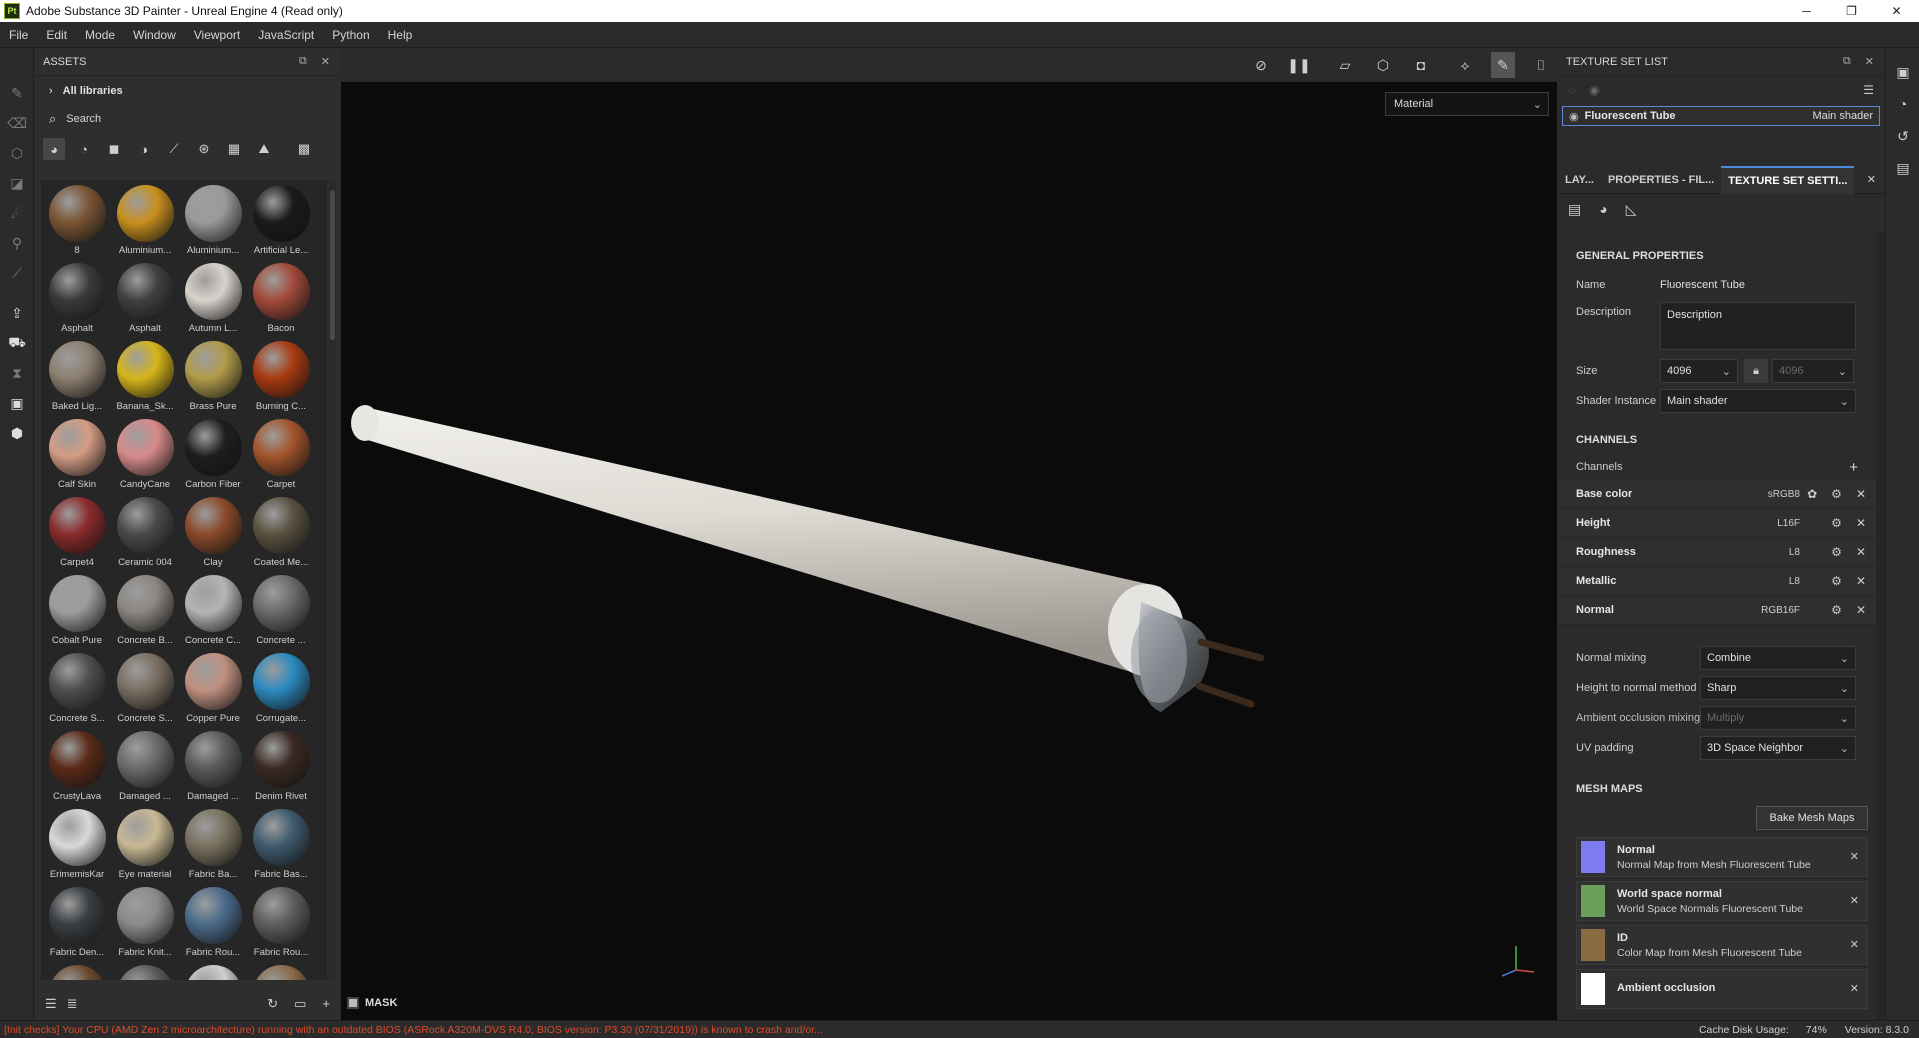  I want to click on asset-search: ⌕ Search, so click(187, 119).